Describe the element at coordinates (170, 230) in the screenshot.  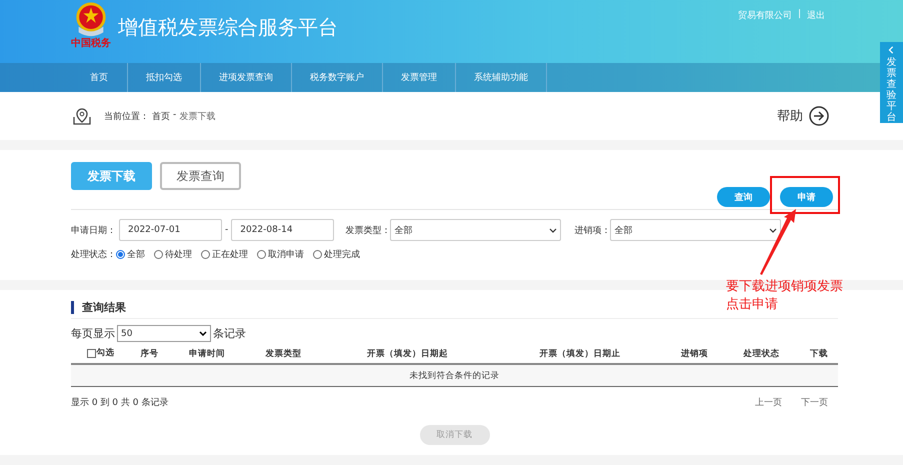
I see `date-field: 2022-07-01` at that location.